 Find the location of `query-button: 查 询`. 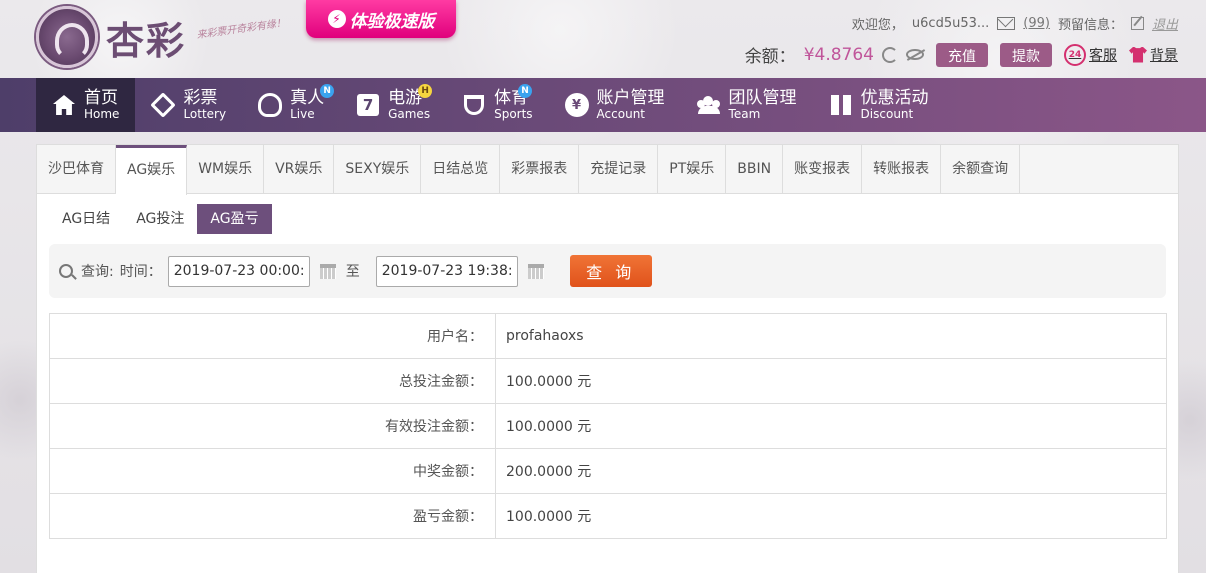

query-button: 查 询 is located at coordinates (610, 271).